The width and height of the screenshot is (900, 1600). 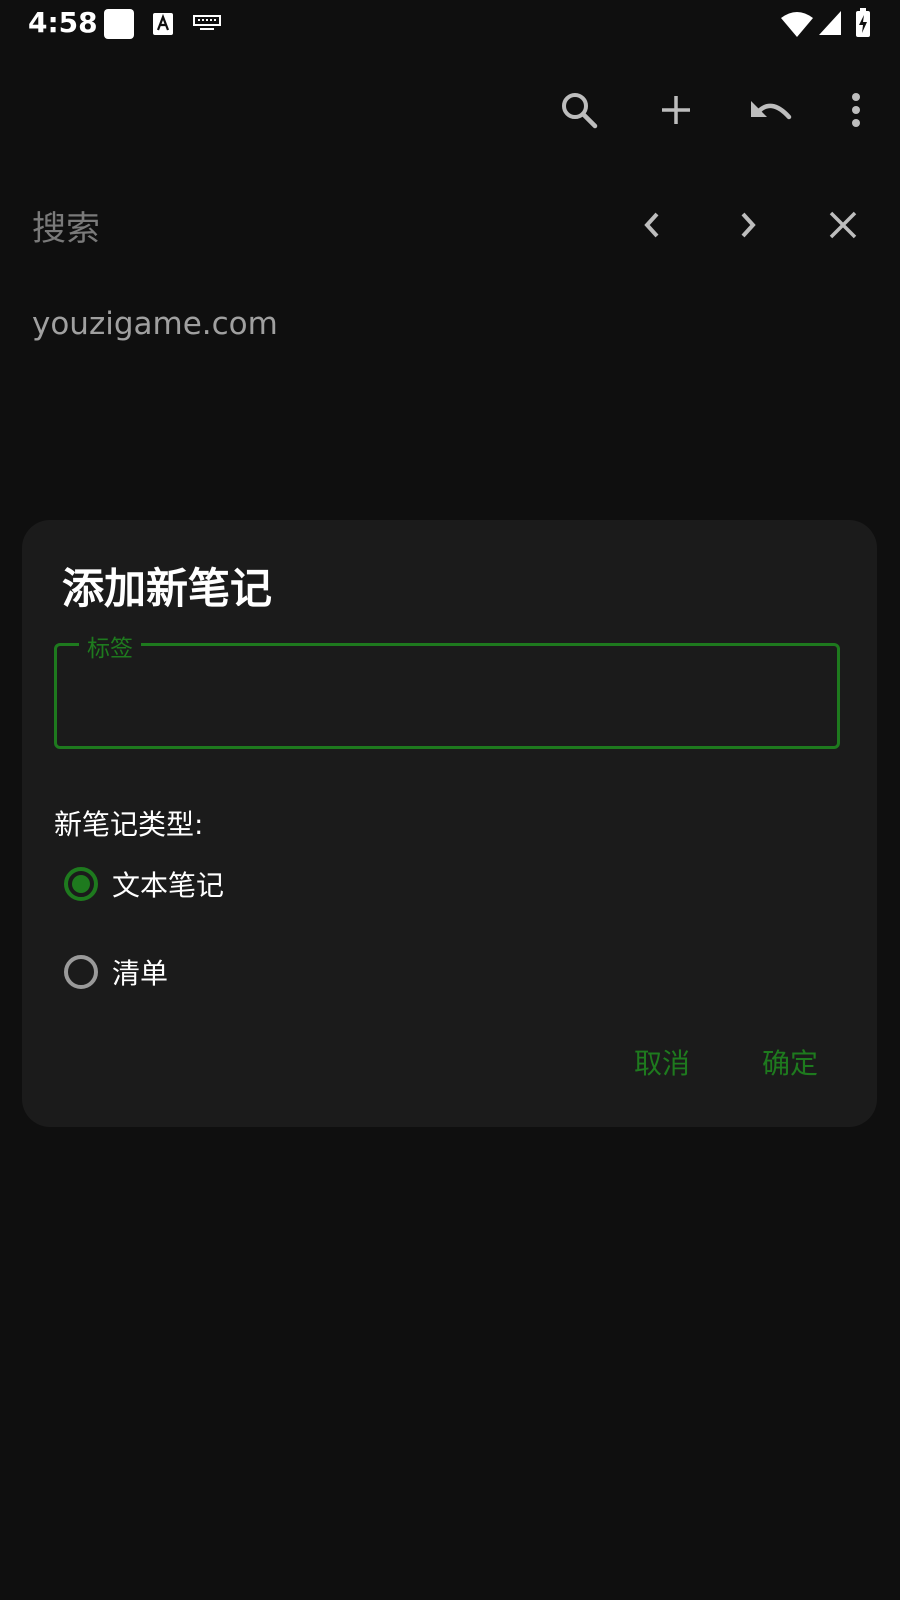 What do you see at coordinates (797, 24) in the screenshot?
I see `wifi-icon` at bounding box center [797, 24].